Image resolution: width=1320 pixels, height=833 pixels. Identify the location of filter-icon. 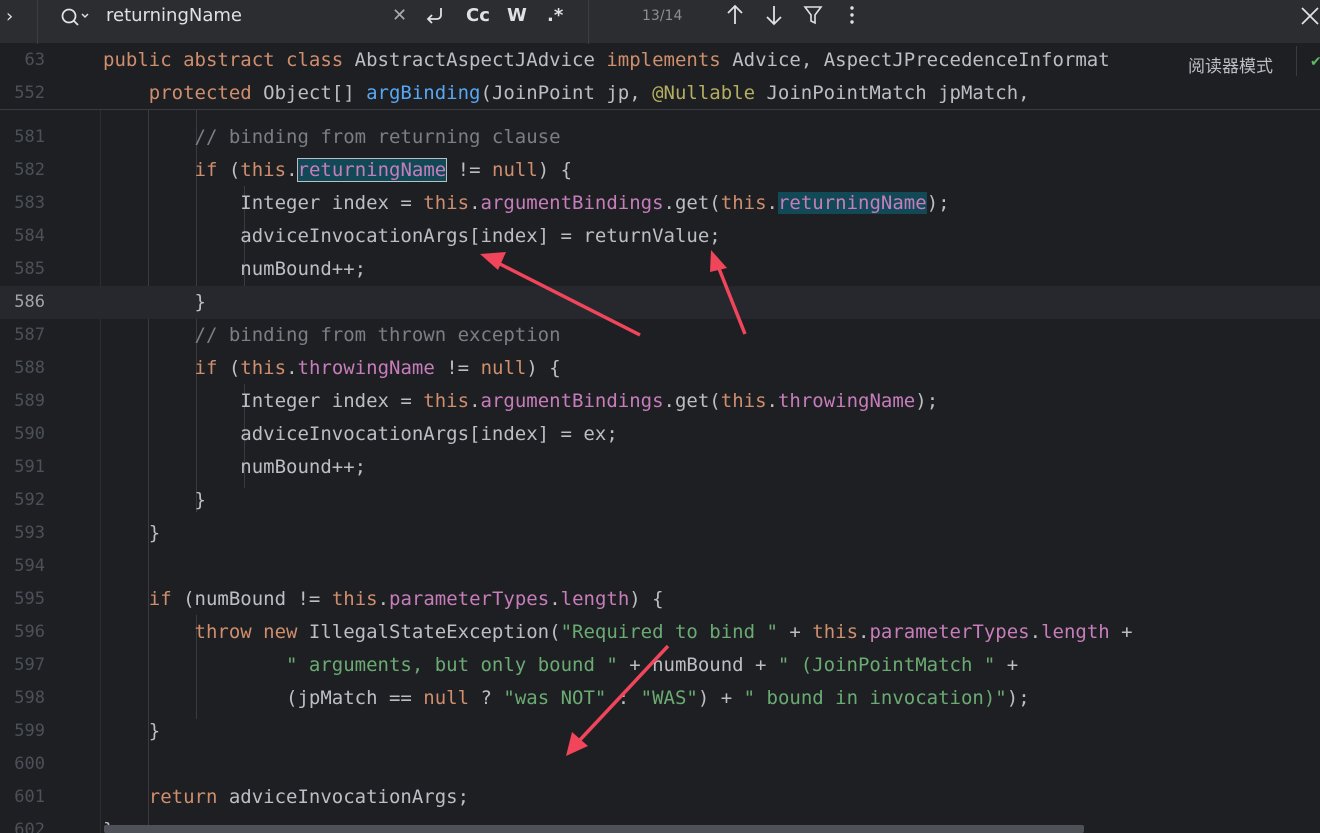
(813, 15).